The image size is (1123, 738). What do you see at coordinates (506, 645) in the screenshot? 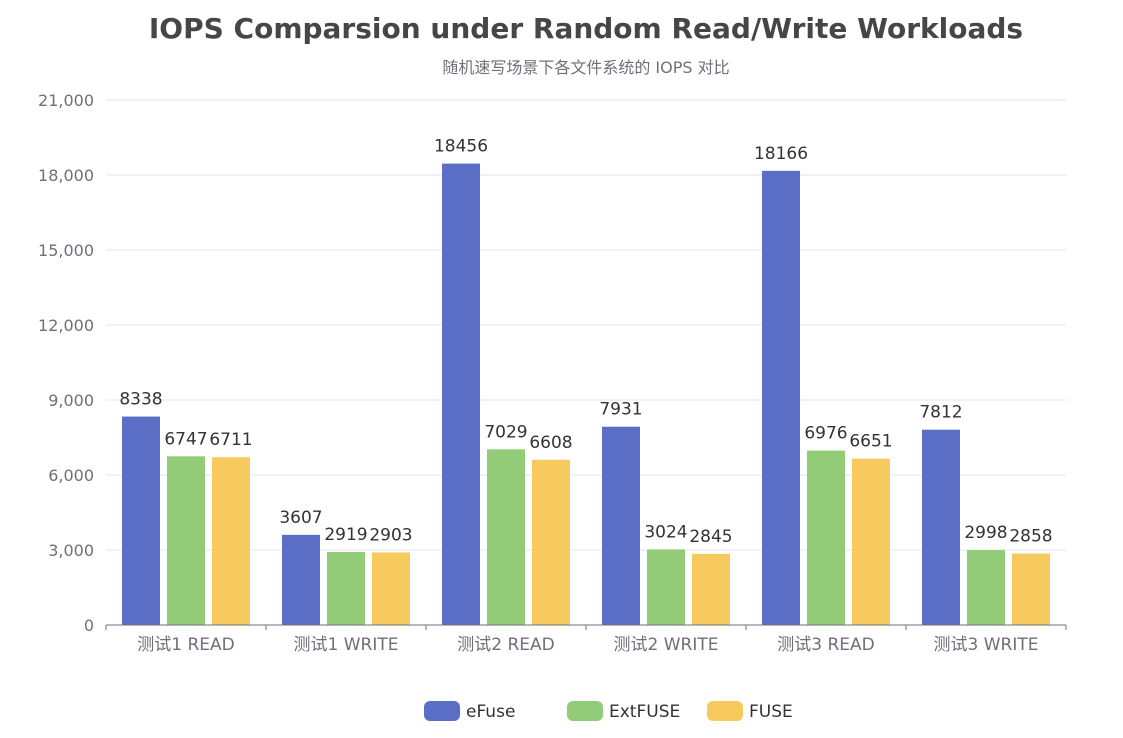
I see `x-tick-label: 测试2 READ` at bounding box center [506, 645].